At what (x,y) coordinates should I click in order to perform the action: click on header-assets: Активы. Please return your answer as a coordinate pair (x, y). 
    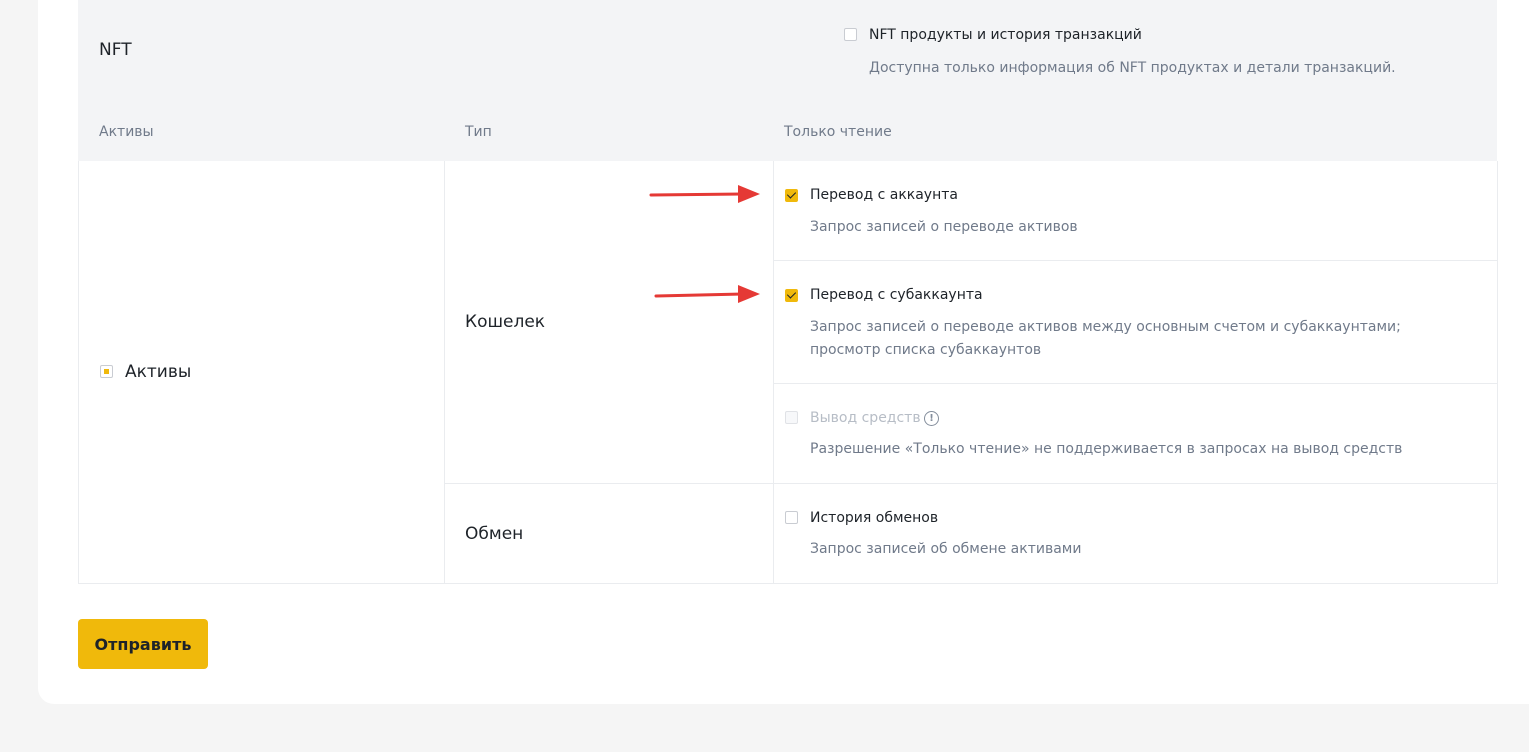
    Looking at the image, I should click on (126, 132).